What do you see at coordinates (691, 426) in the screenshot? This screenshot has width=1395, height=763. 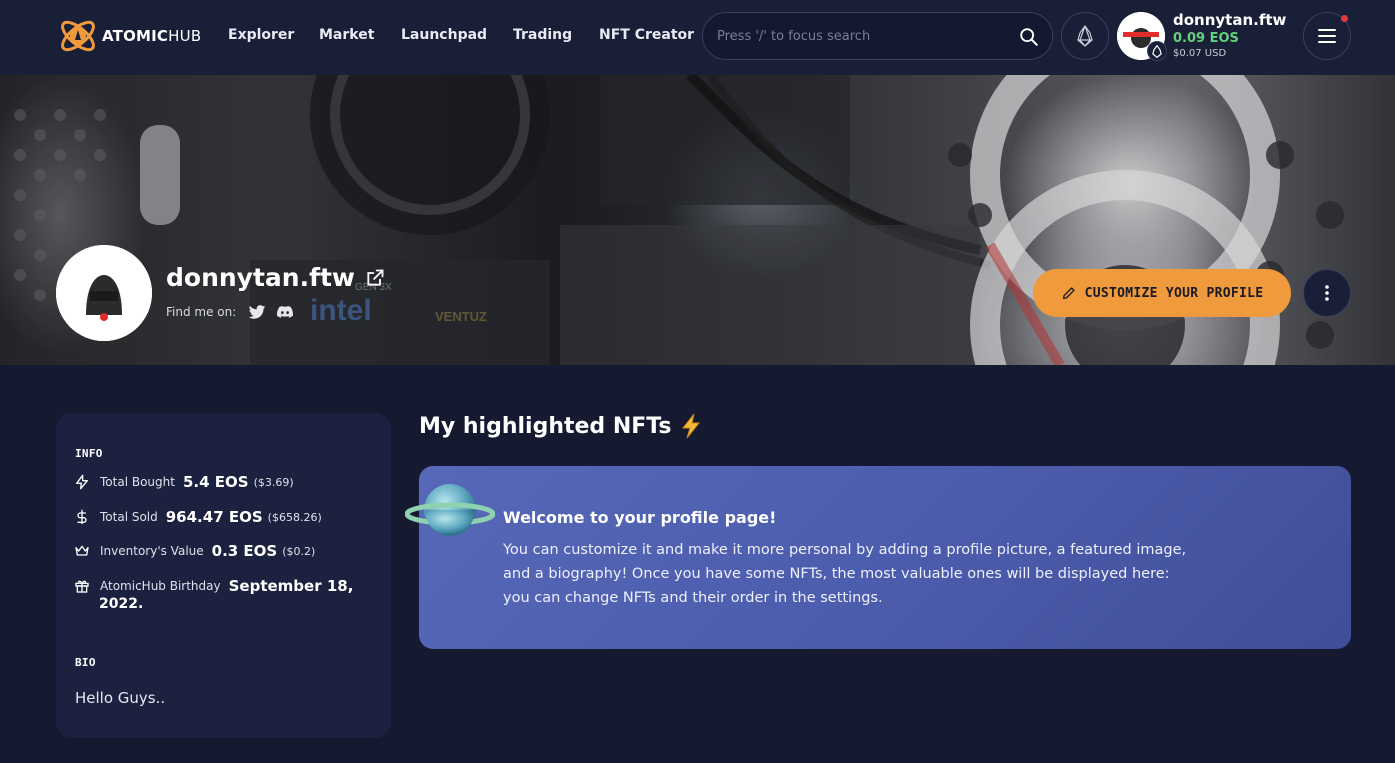 I see `lightning-emoji-icon` at bounding box center [691, 426].